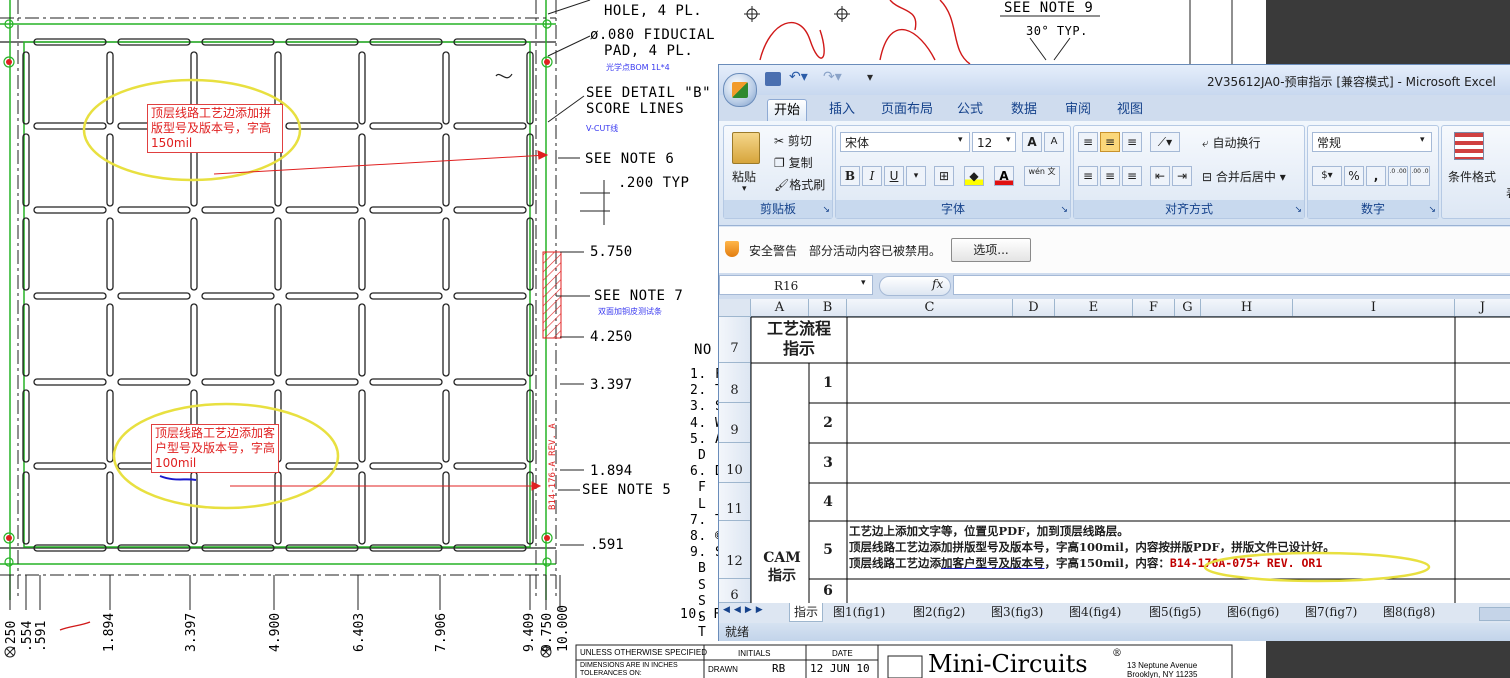 The height and width of the screenshot is (678, 1510). What do you see at coordinates (607, 545) in the screenshot?
I see `dim-591: .591` at bounding box center [607, 545].